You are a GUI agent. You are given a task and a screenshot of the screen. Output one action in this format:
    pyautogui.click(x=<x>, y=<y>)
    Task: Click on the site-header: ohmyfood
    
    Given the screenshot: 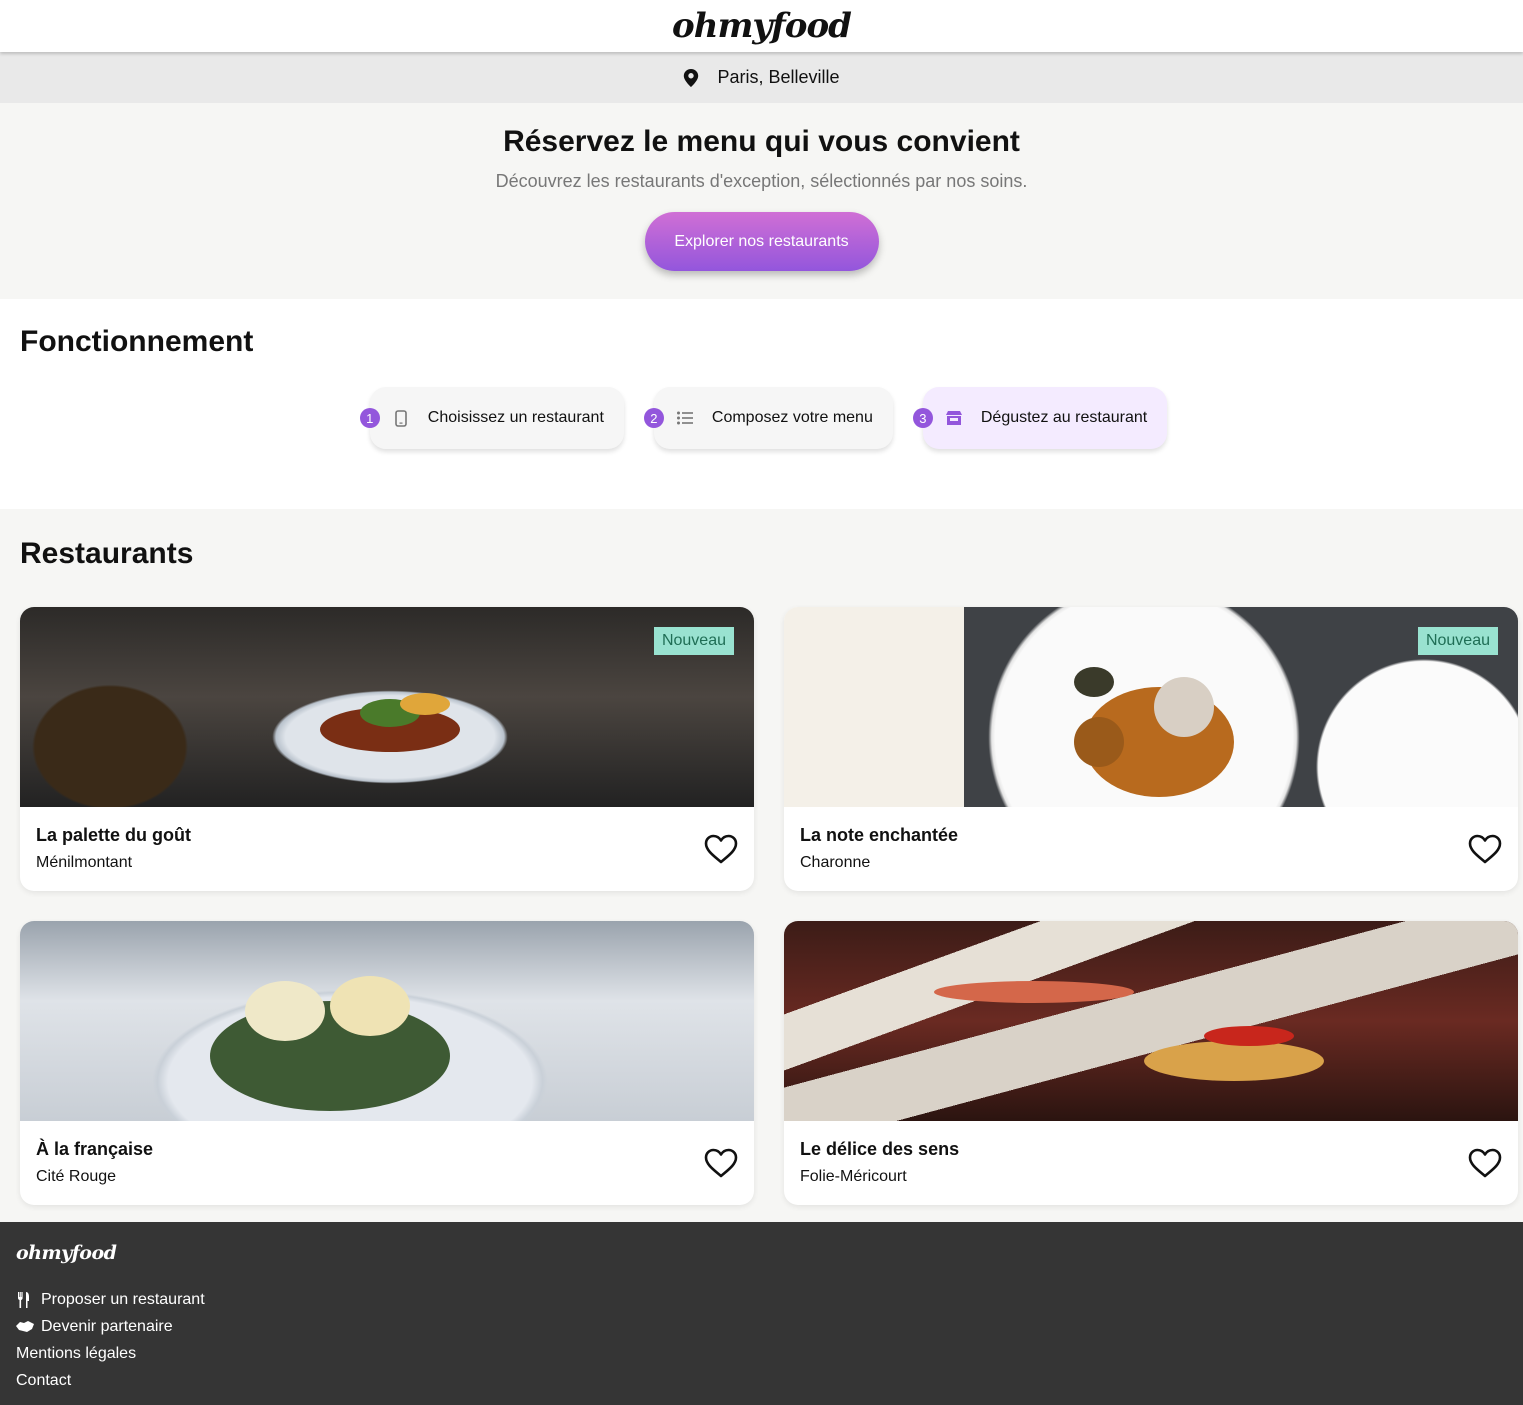 What is the action you would take?
    pyautogui.click(x=761, y=26)
    